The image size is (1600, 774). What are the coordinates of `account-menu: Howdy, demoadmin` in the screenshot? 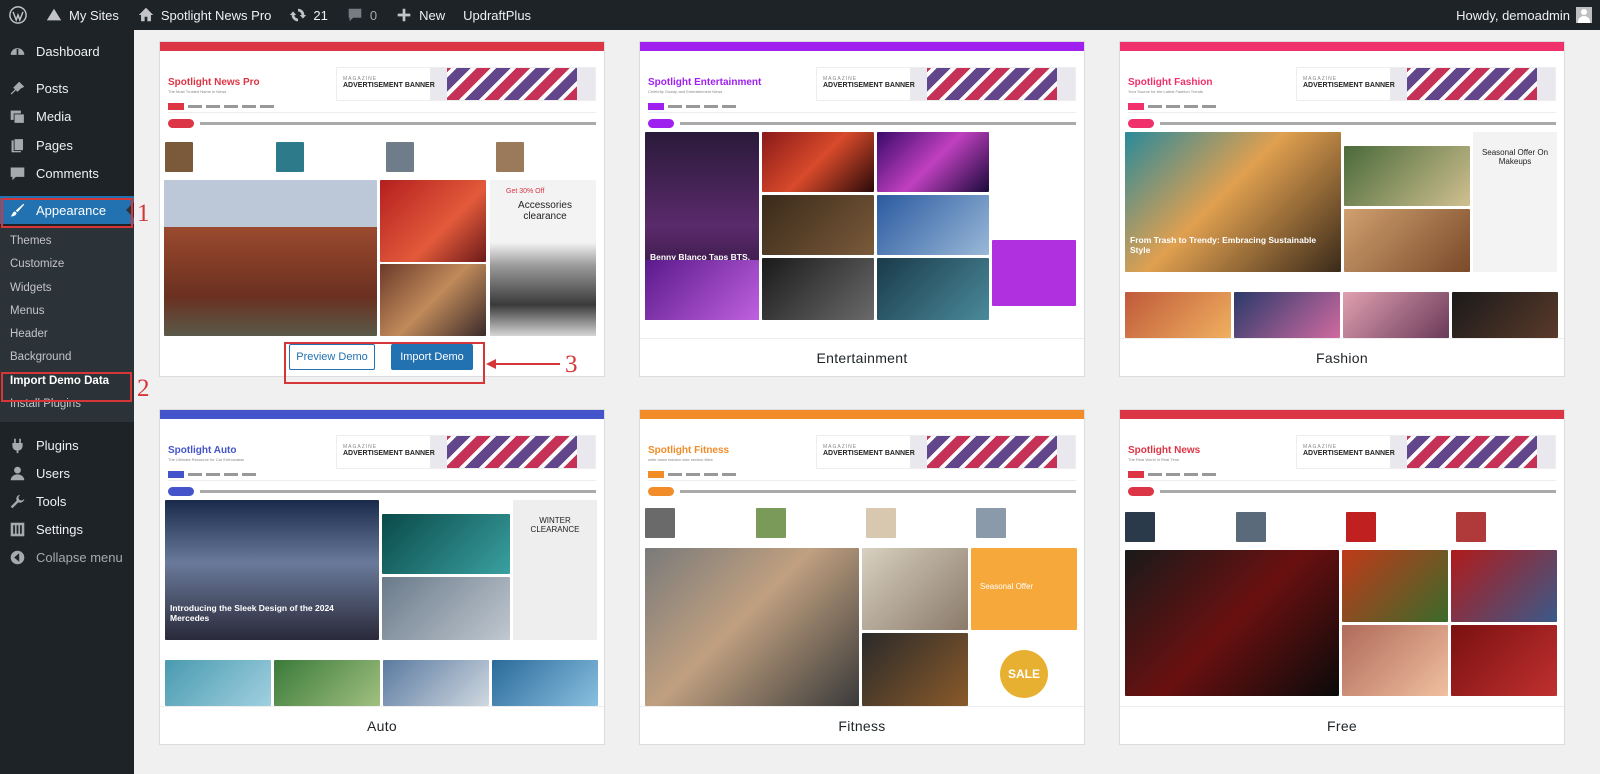 It's located at (1523, 15).